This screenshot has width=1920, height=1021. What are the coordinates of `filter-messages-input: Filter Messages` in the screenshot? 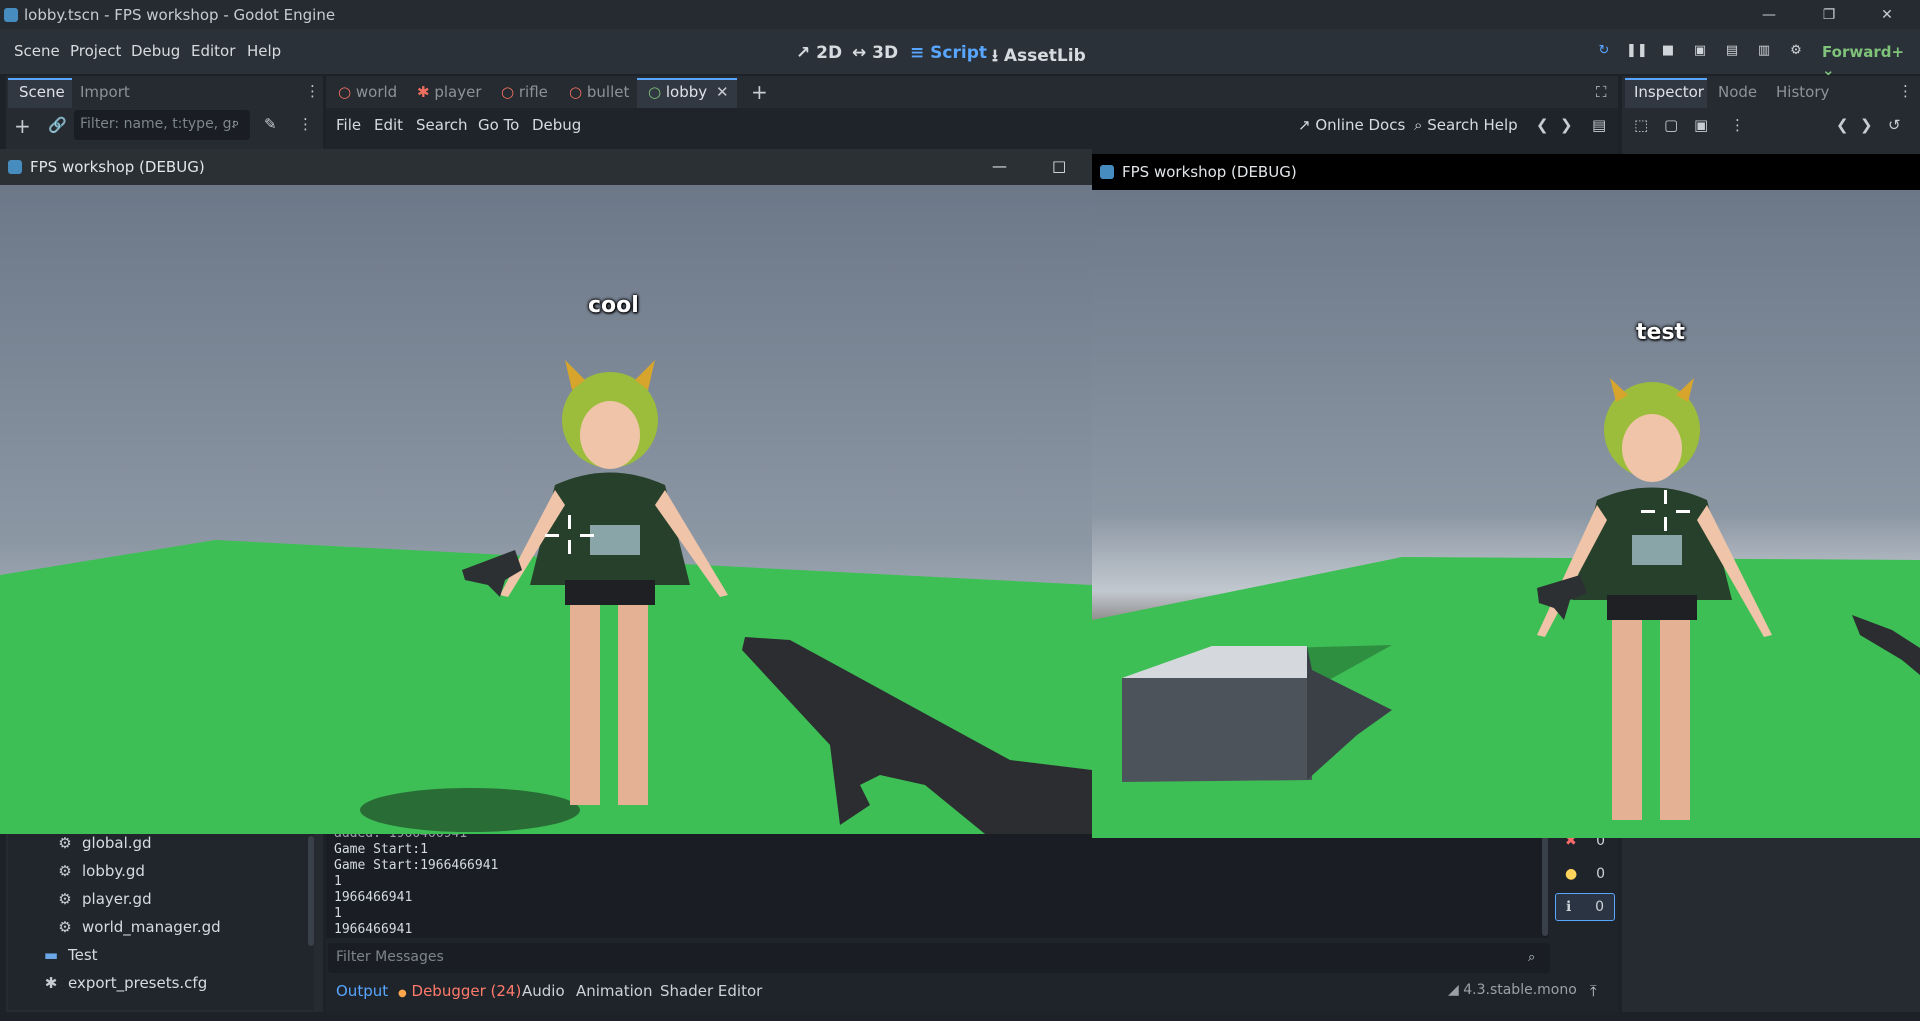 It's located at (939, 958).